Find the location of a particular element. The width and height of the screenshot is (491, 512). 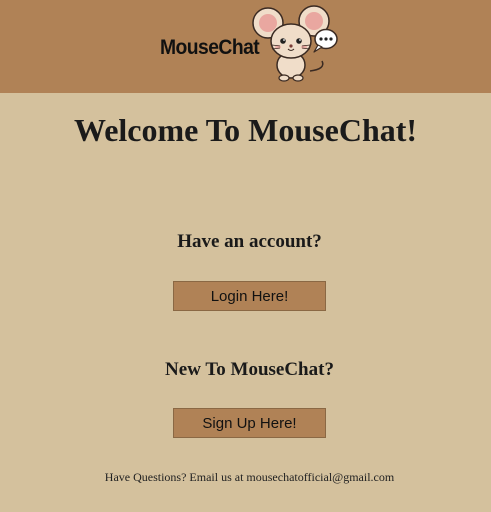

brand-name: MouseChat is located at coordinates (210, 47).